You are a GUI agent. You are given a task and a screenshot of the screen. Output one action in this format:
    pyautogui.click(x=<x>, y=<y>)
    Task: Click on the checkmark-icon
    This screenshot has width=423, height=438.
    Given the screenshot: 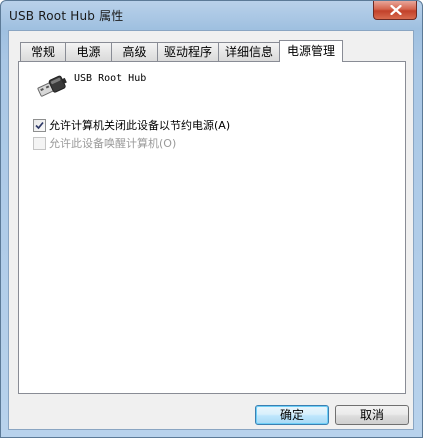 What is the action you would take?
    pyautogui.click(x=39, y=125)
    